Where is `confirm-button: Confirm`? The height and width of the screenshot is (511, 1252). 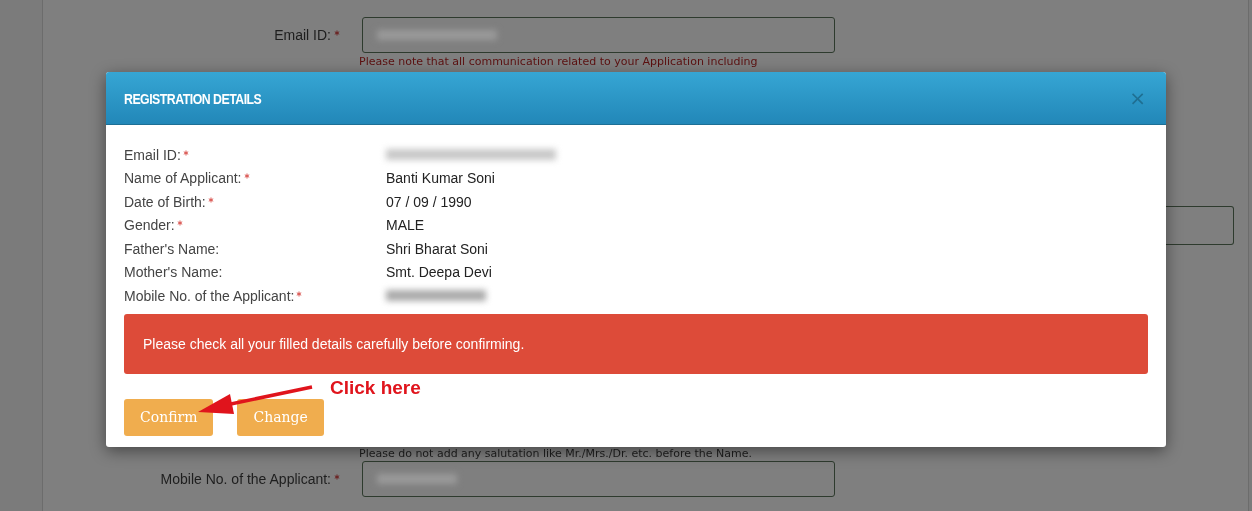 confirm-button: Confirm is located at coordinates (169, 417).